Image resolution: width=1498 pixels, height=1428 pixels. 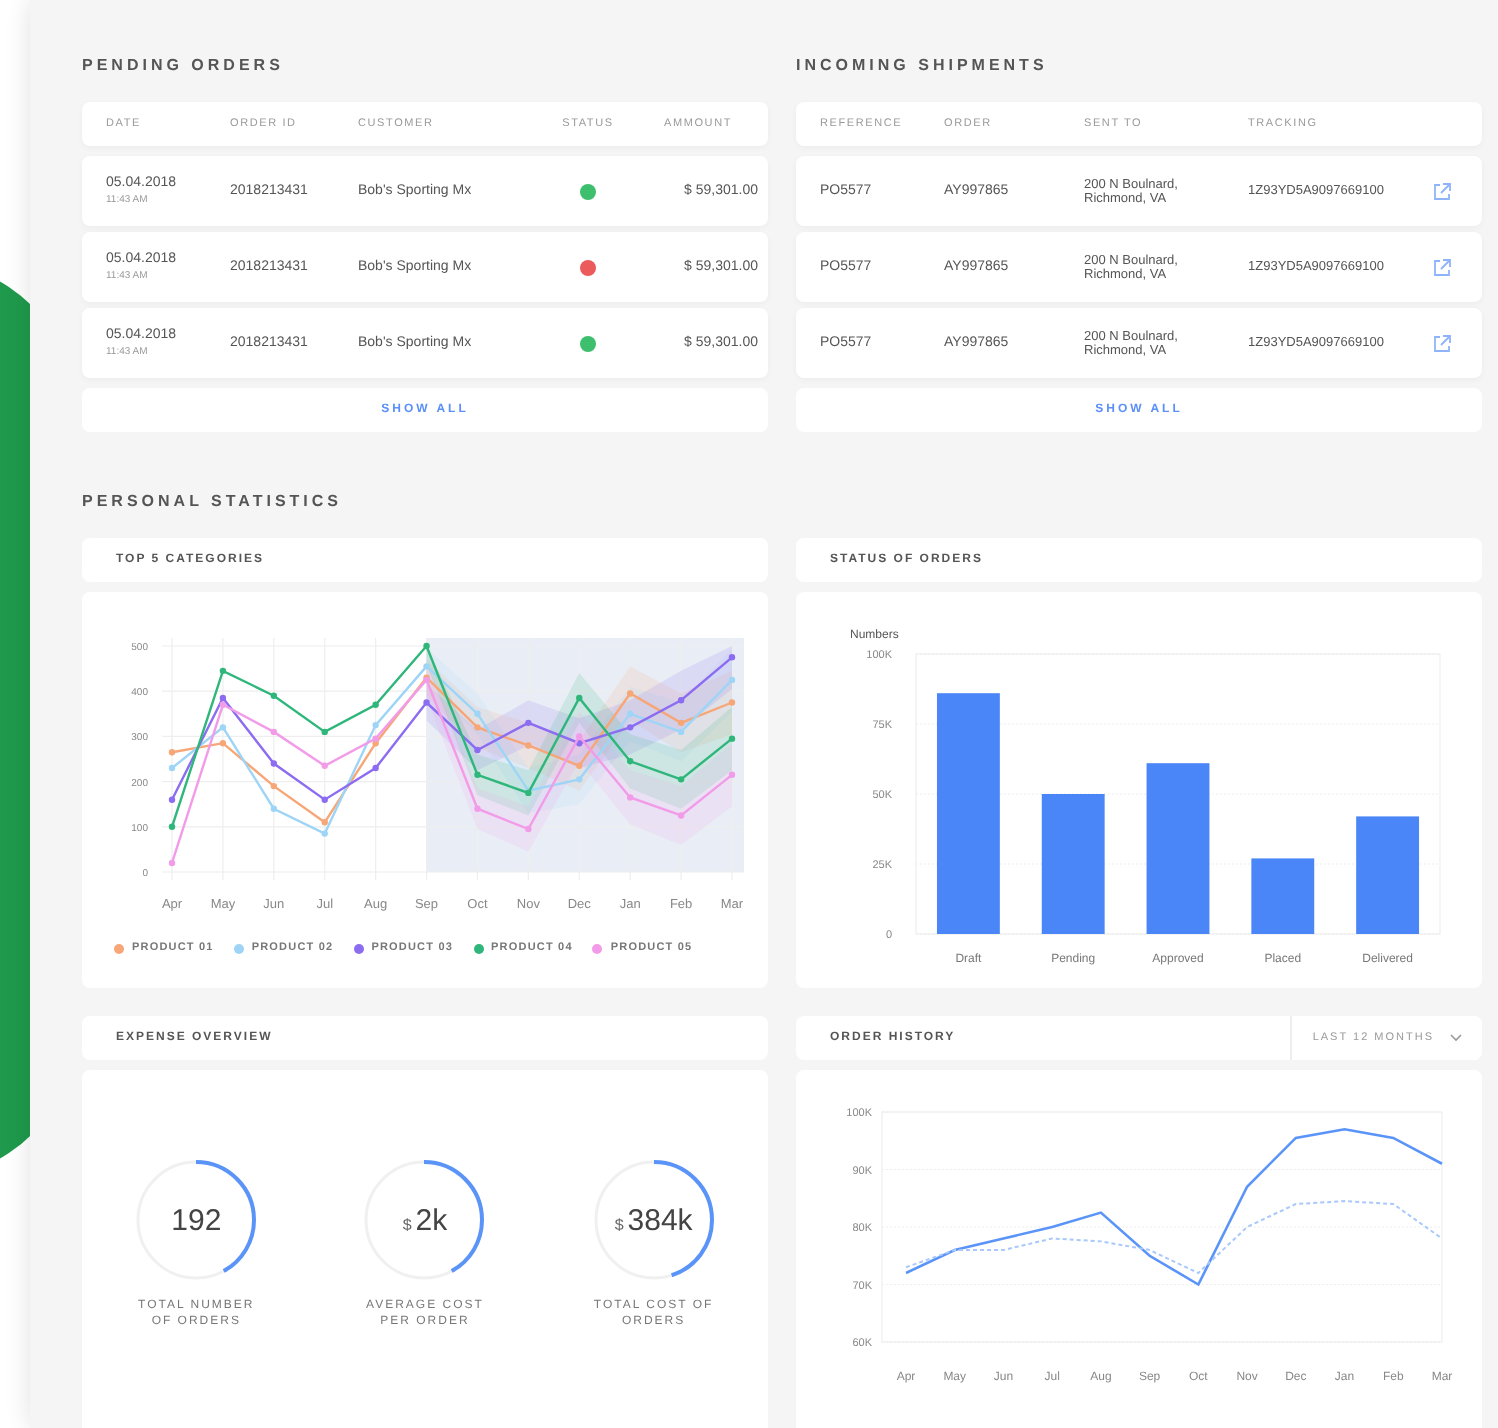 What do you see at coordinates (431, 1220) in the screenshot?
I see `stat-value: 2k` at bounding box center [431, 1220].